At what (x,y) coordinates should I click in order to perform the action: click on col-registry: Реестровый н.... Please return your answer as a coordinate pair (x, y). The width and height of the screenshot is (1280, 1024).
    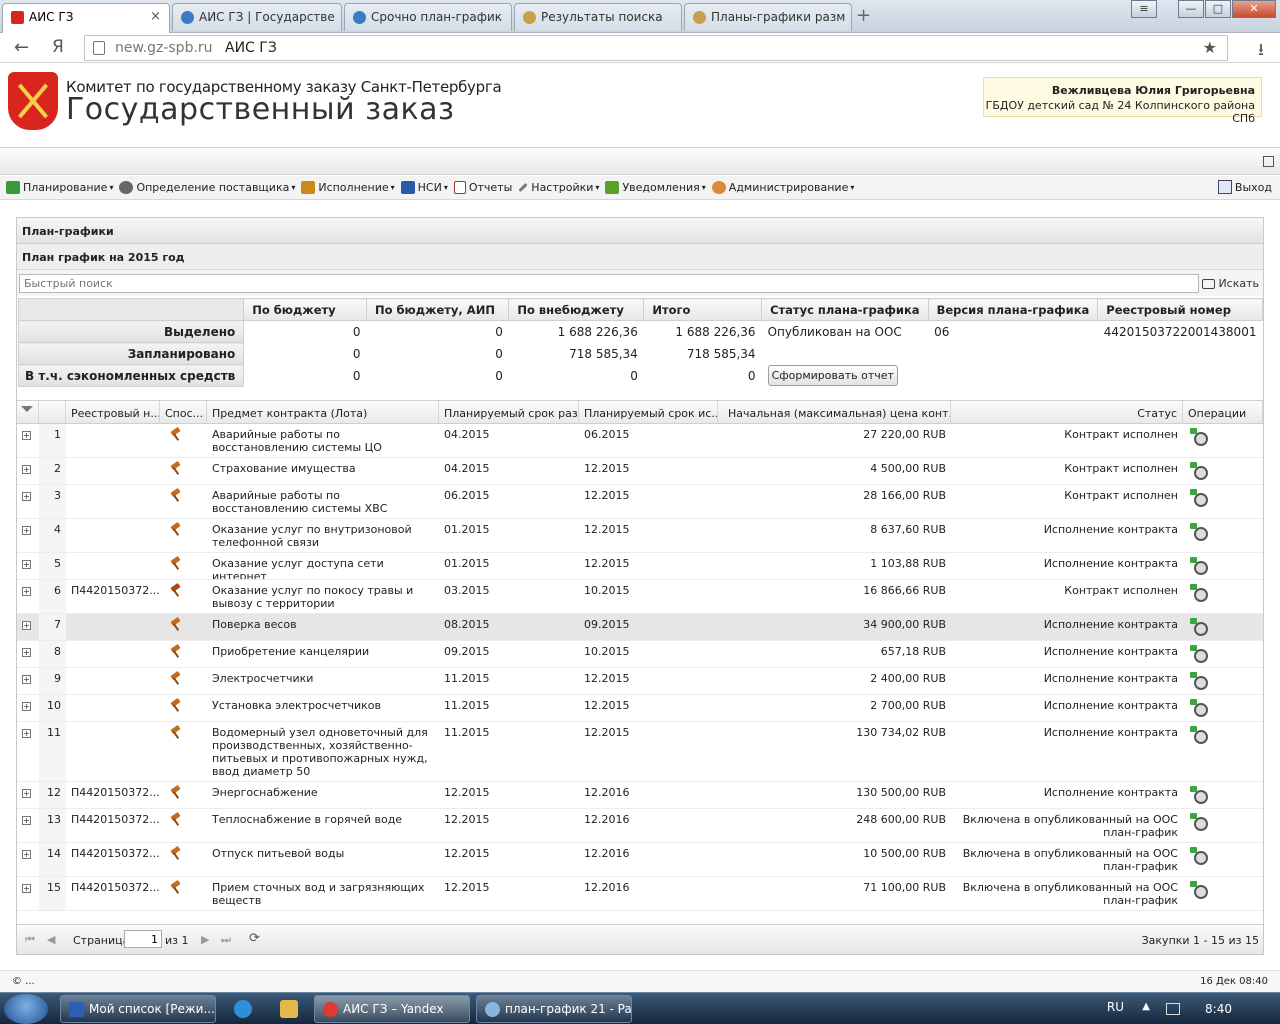
    Looking at the image, I should click on (113, 412).